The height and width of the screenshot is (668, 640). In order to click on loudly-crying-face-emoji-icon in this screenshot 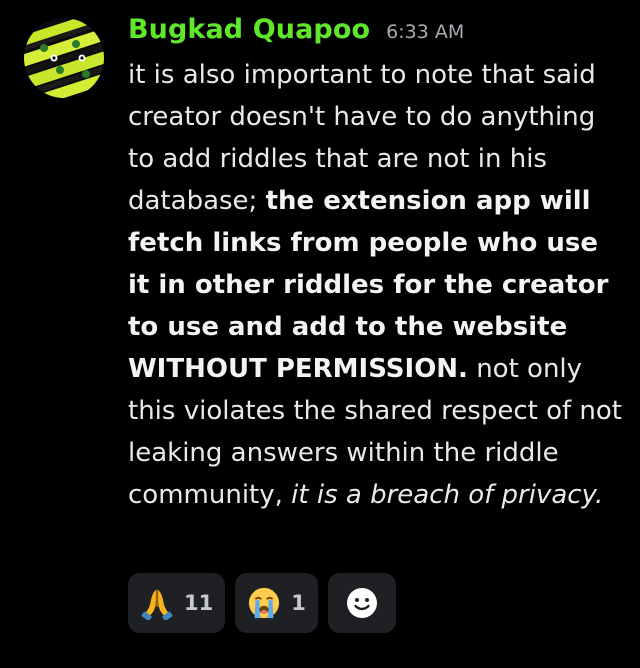, I will do `click(264, 603)`.